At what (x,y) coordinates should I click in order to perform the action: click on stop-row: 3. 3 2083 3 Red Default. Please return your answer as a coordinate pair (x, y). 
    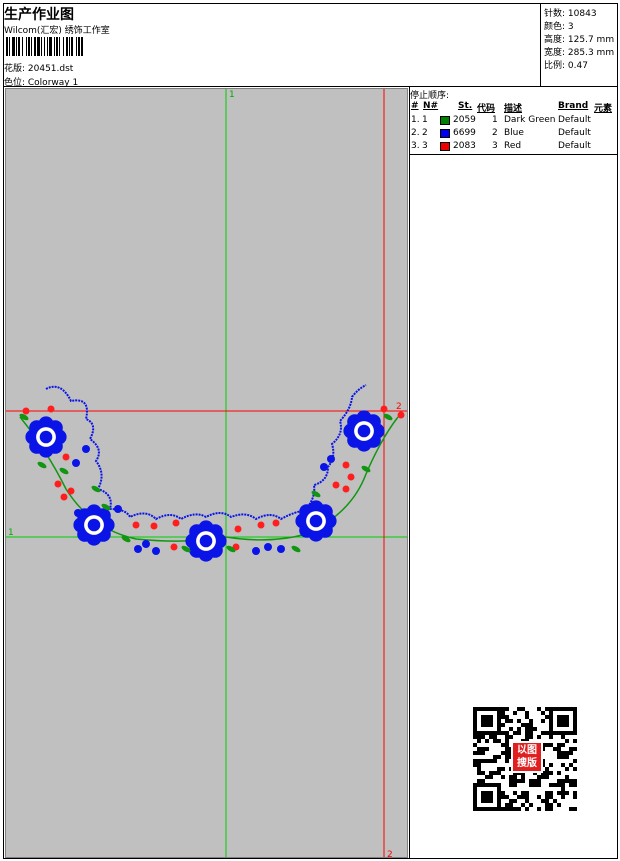
    Looking at the image, I should click on (514, 147).